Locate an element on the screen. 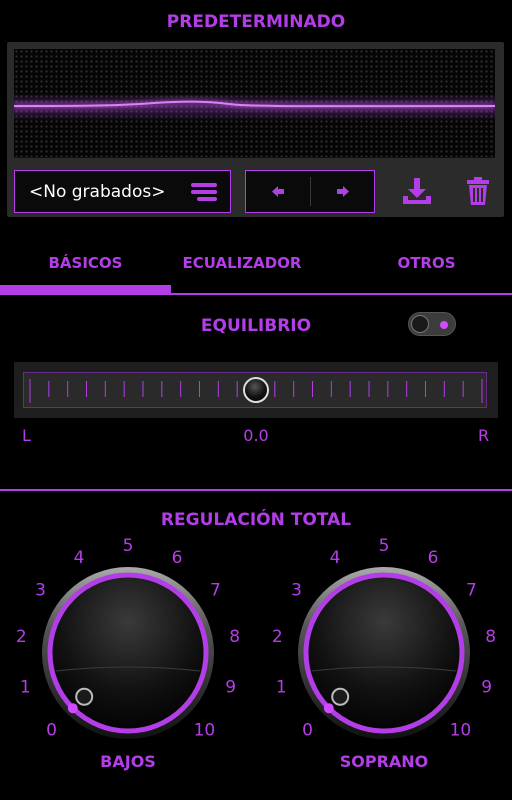  balance-toggle is located at coordinates (432, 324).